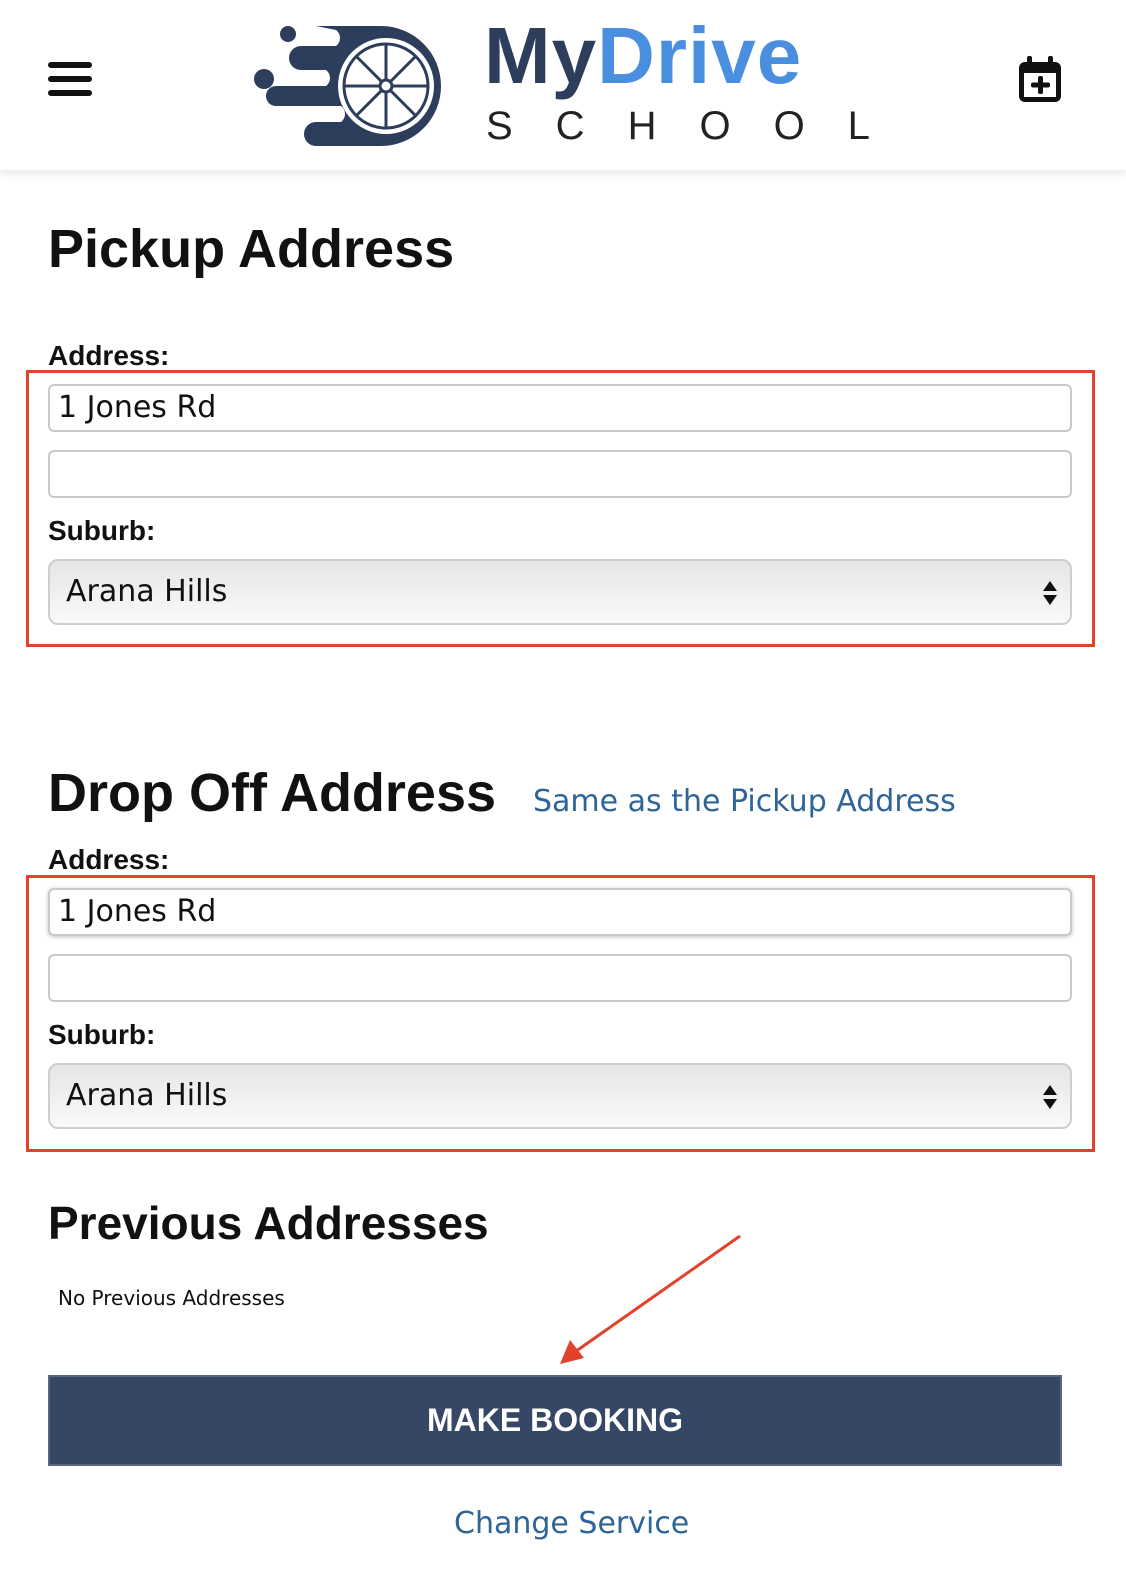 The image size is (1126, 1574). What do you see at coordinates (541, 55) in the screenshot?
I see `logo-my: My` at bounding box center [541, 55].